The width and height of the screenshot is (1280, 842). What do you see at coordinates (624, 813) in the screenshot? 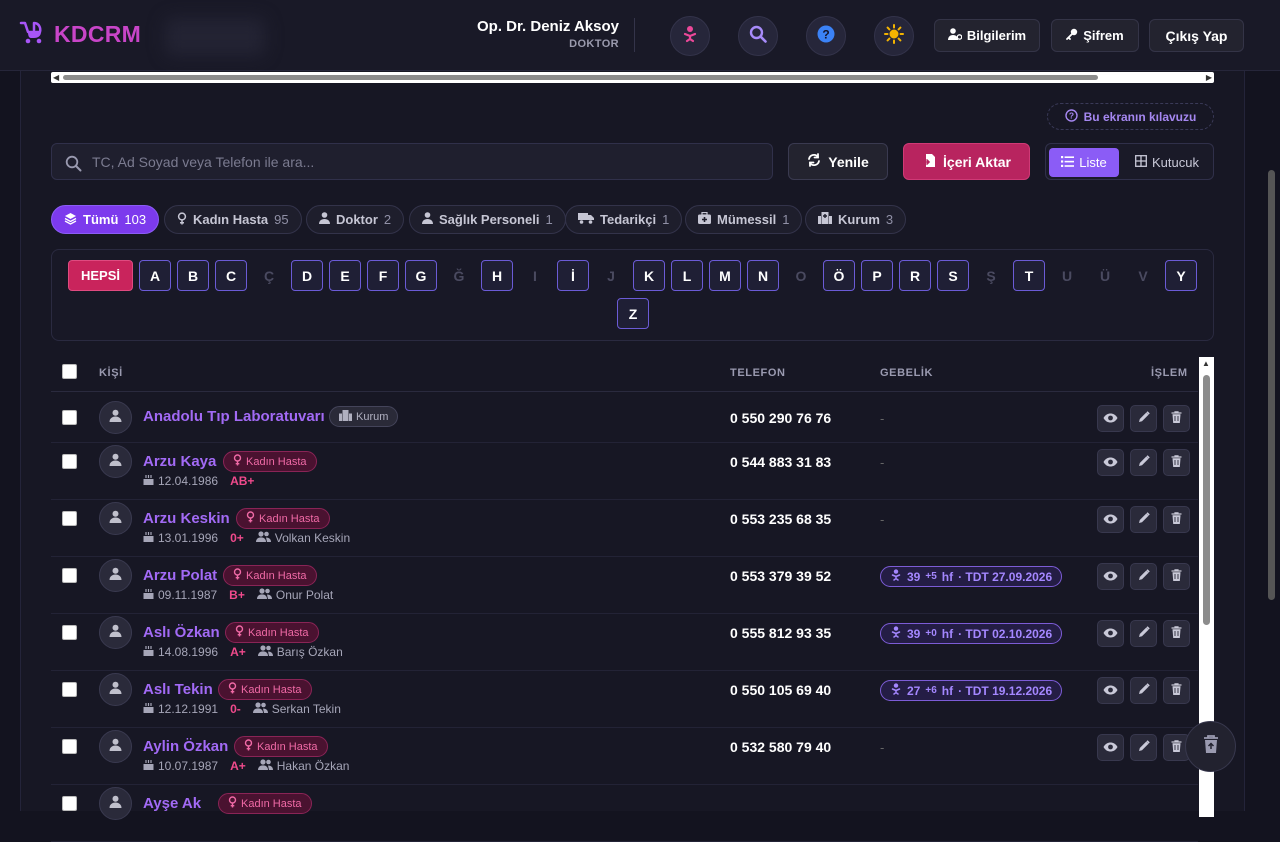
I see `table-row: Ayşe Ak Kadın Hasta` at bounding box center [624, 813].